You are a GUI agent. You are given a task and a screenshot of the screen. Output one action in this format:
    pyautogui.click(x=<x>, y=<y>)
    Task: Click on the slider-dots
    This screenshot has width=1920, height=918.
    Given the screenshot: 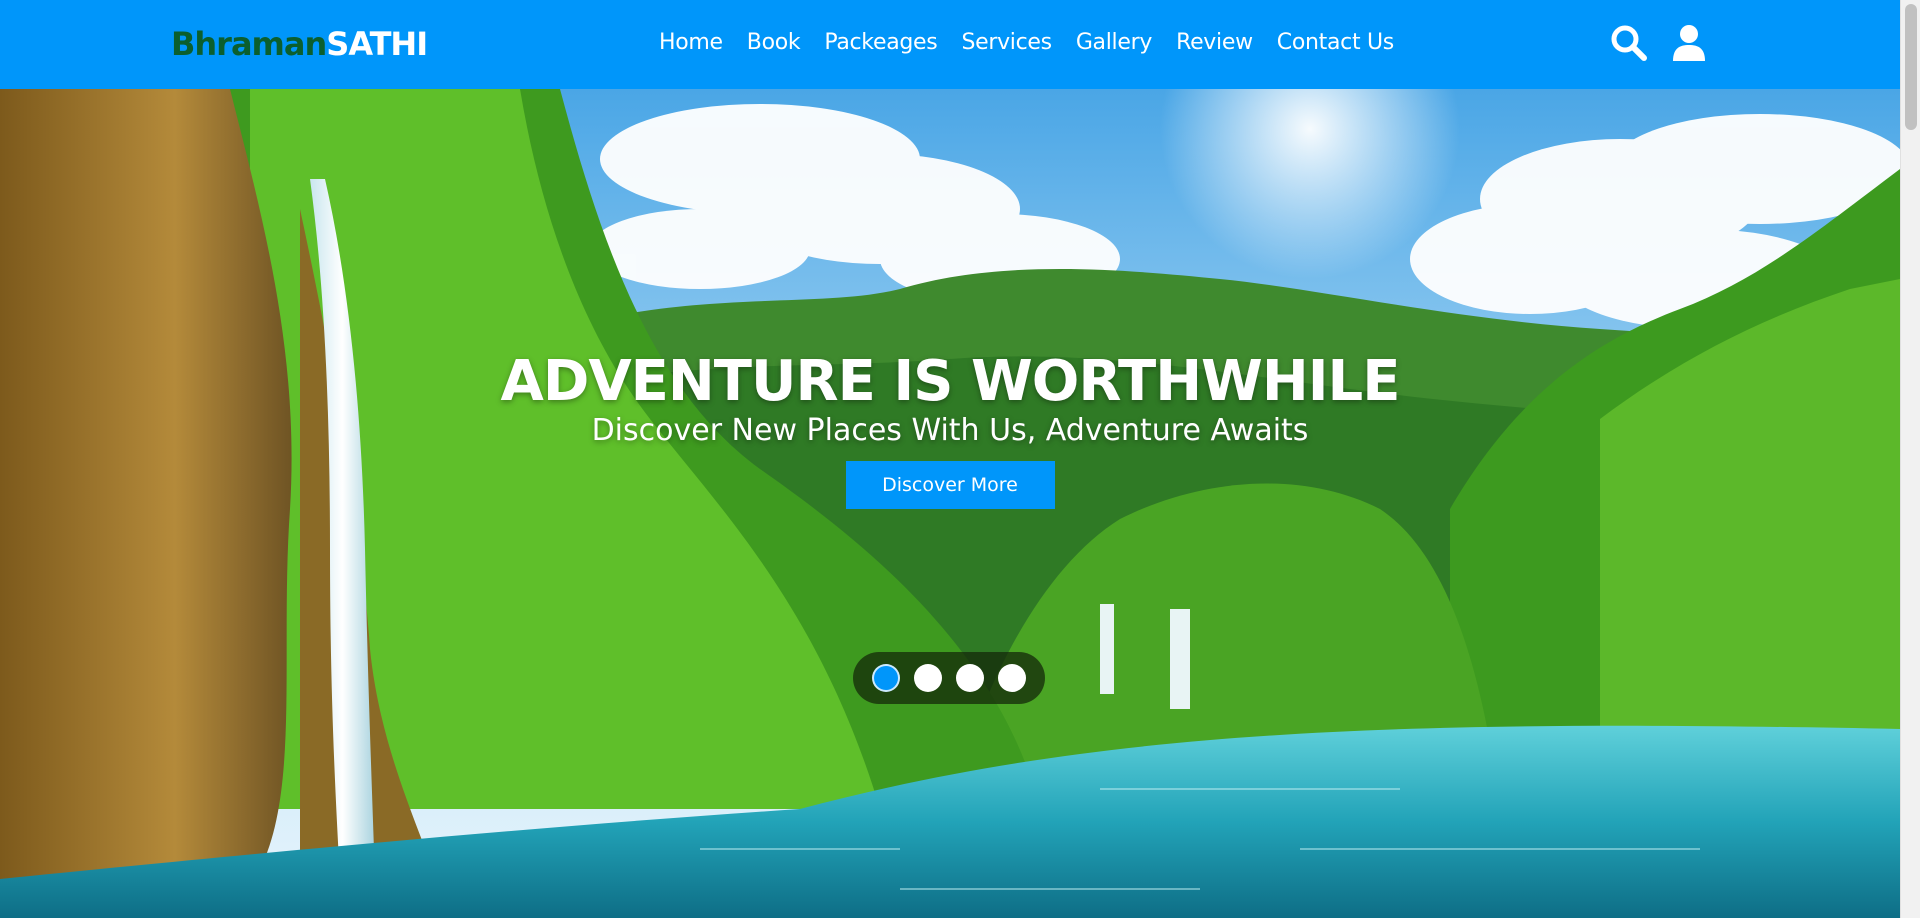 What is the action you would take?
    pyautogui.click(x=949, y=678)
    